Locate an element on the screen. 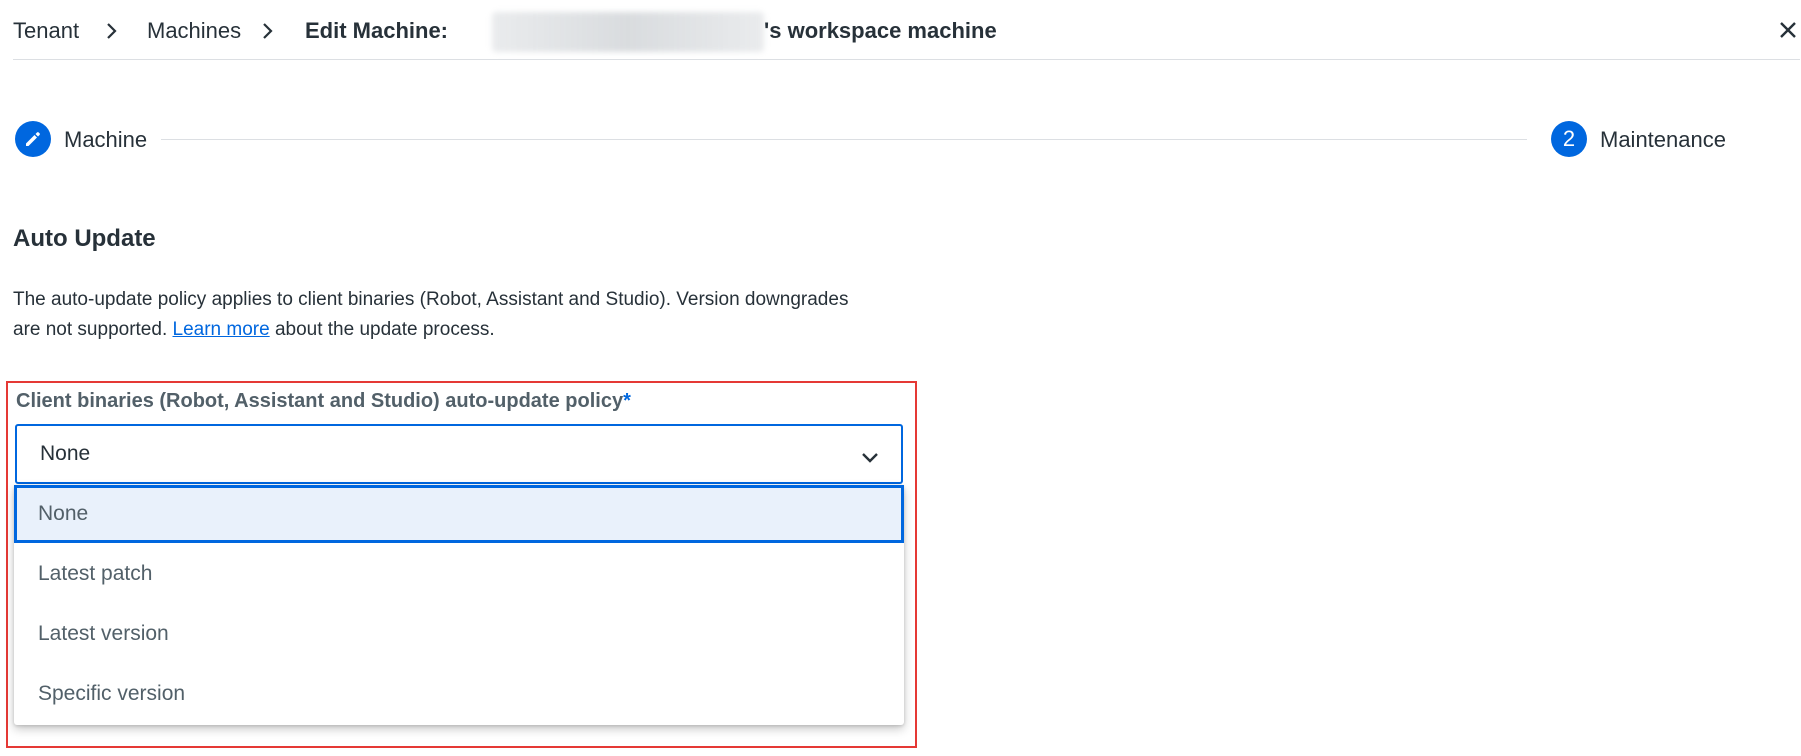 This screenshot has width=1801, height=756. step-maintenance-label: Maintenance is located at coordinates (1663, 140).